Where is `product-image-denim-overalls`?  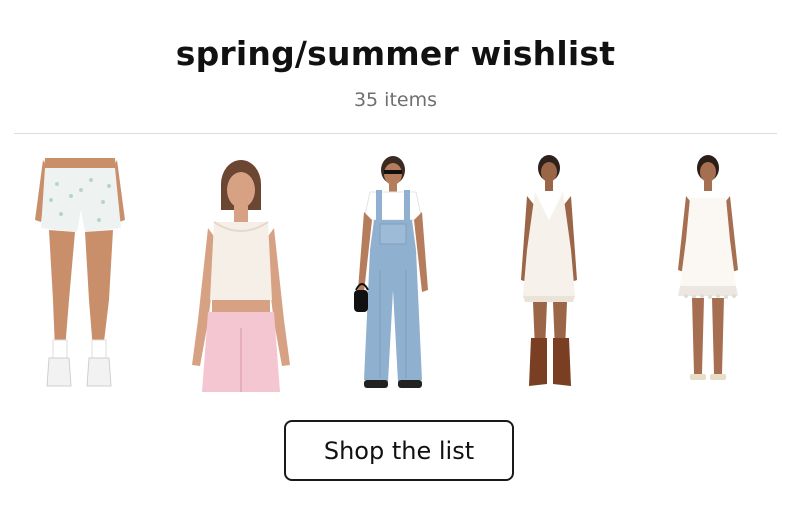 product-image-denim-overalls is located at coordinates (393, 275).